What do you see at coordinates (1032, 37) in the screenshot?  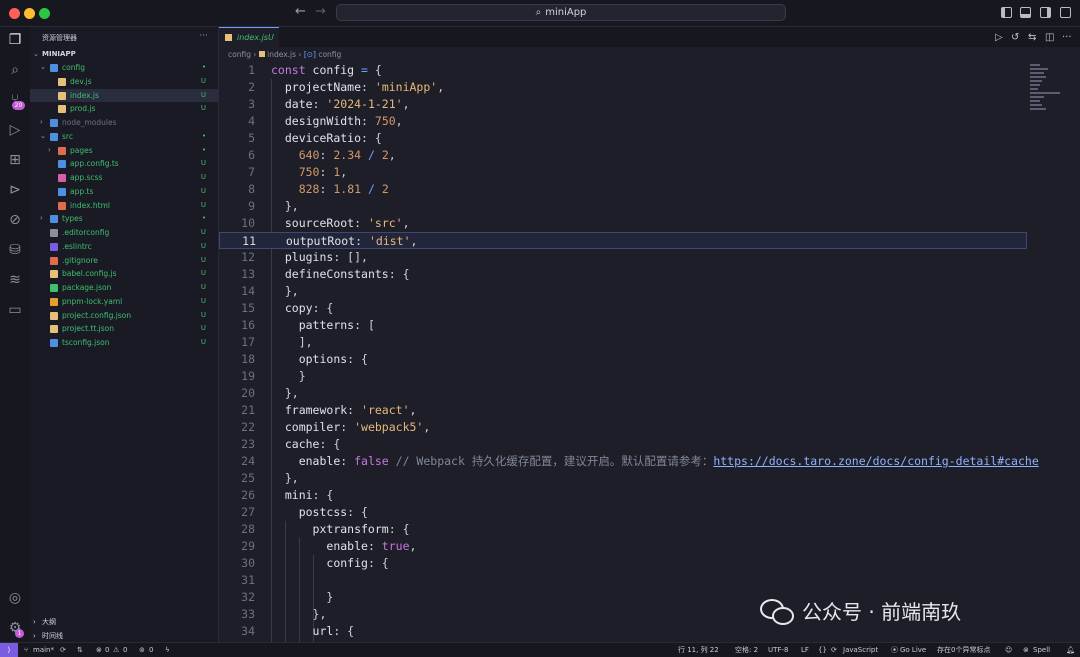 I see `compare-icon: ⇆` at bounding box center [1032, 37].